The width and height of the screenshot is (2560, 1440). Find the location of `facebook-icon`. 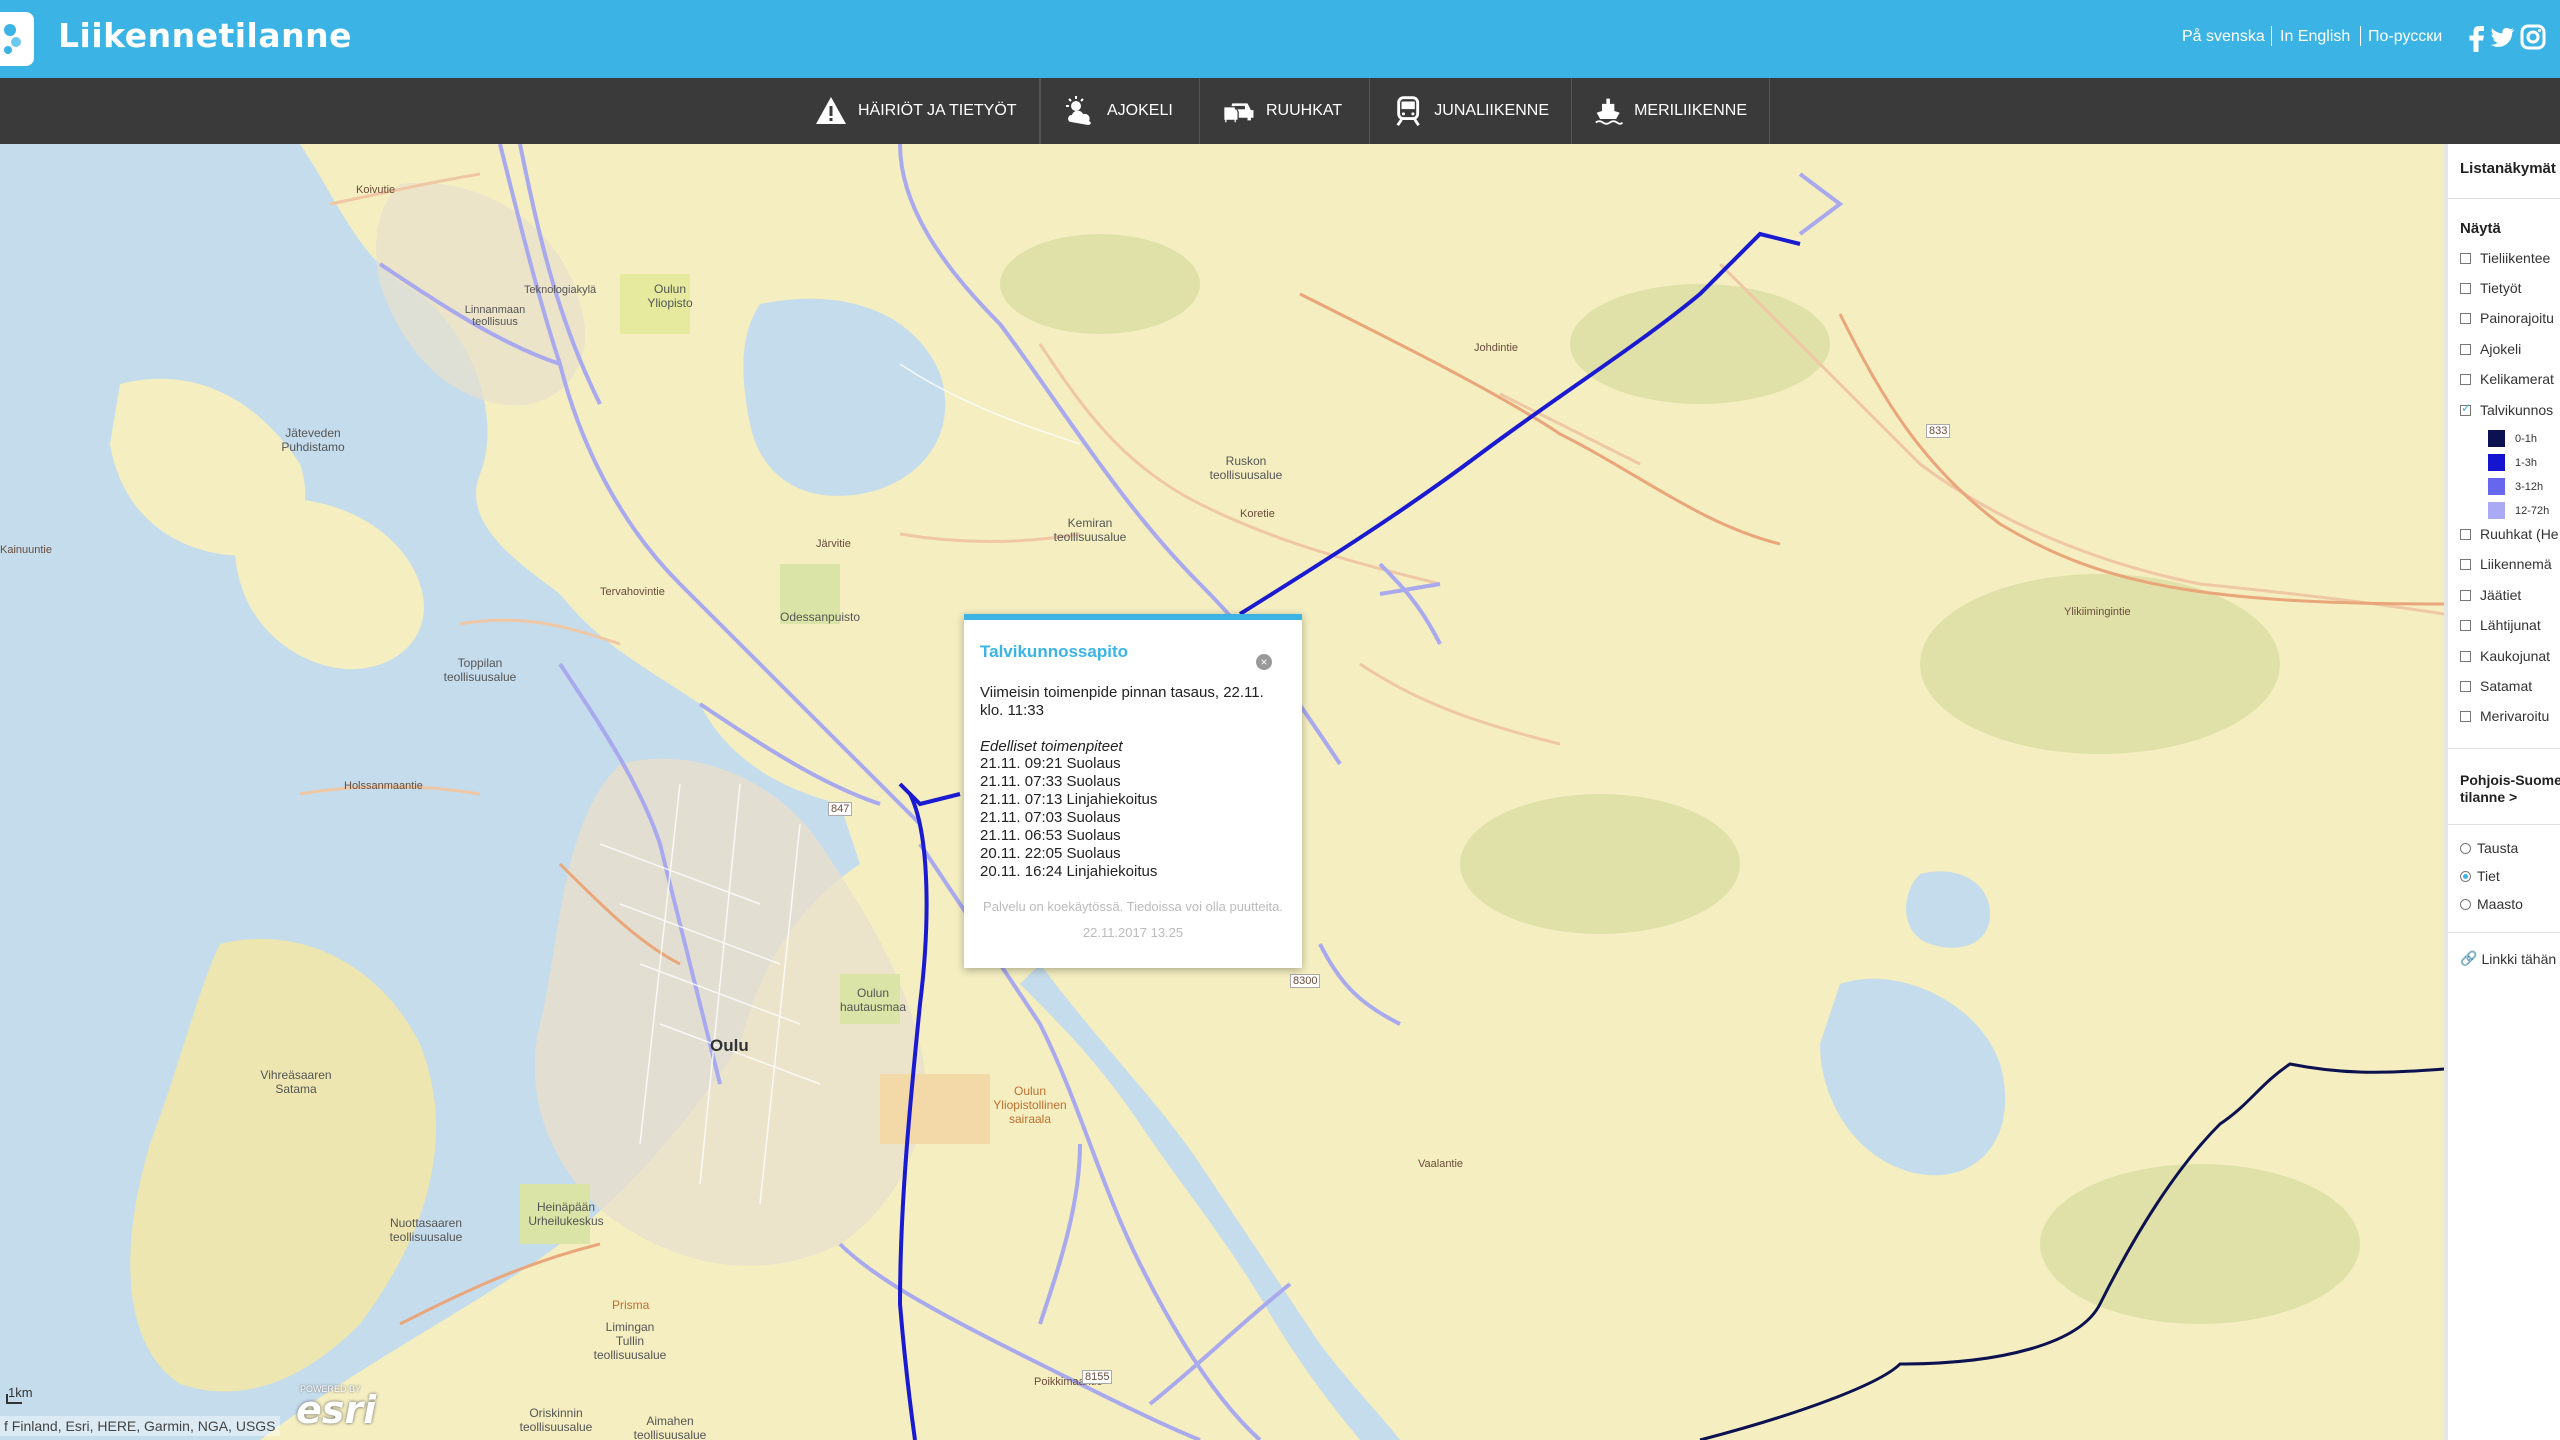

facebook-icon is located at coordinates (2477, 37).